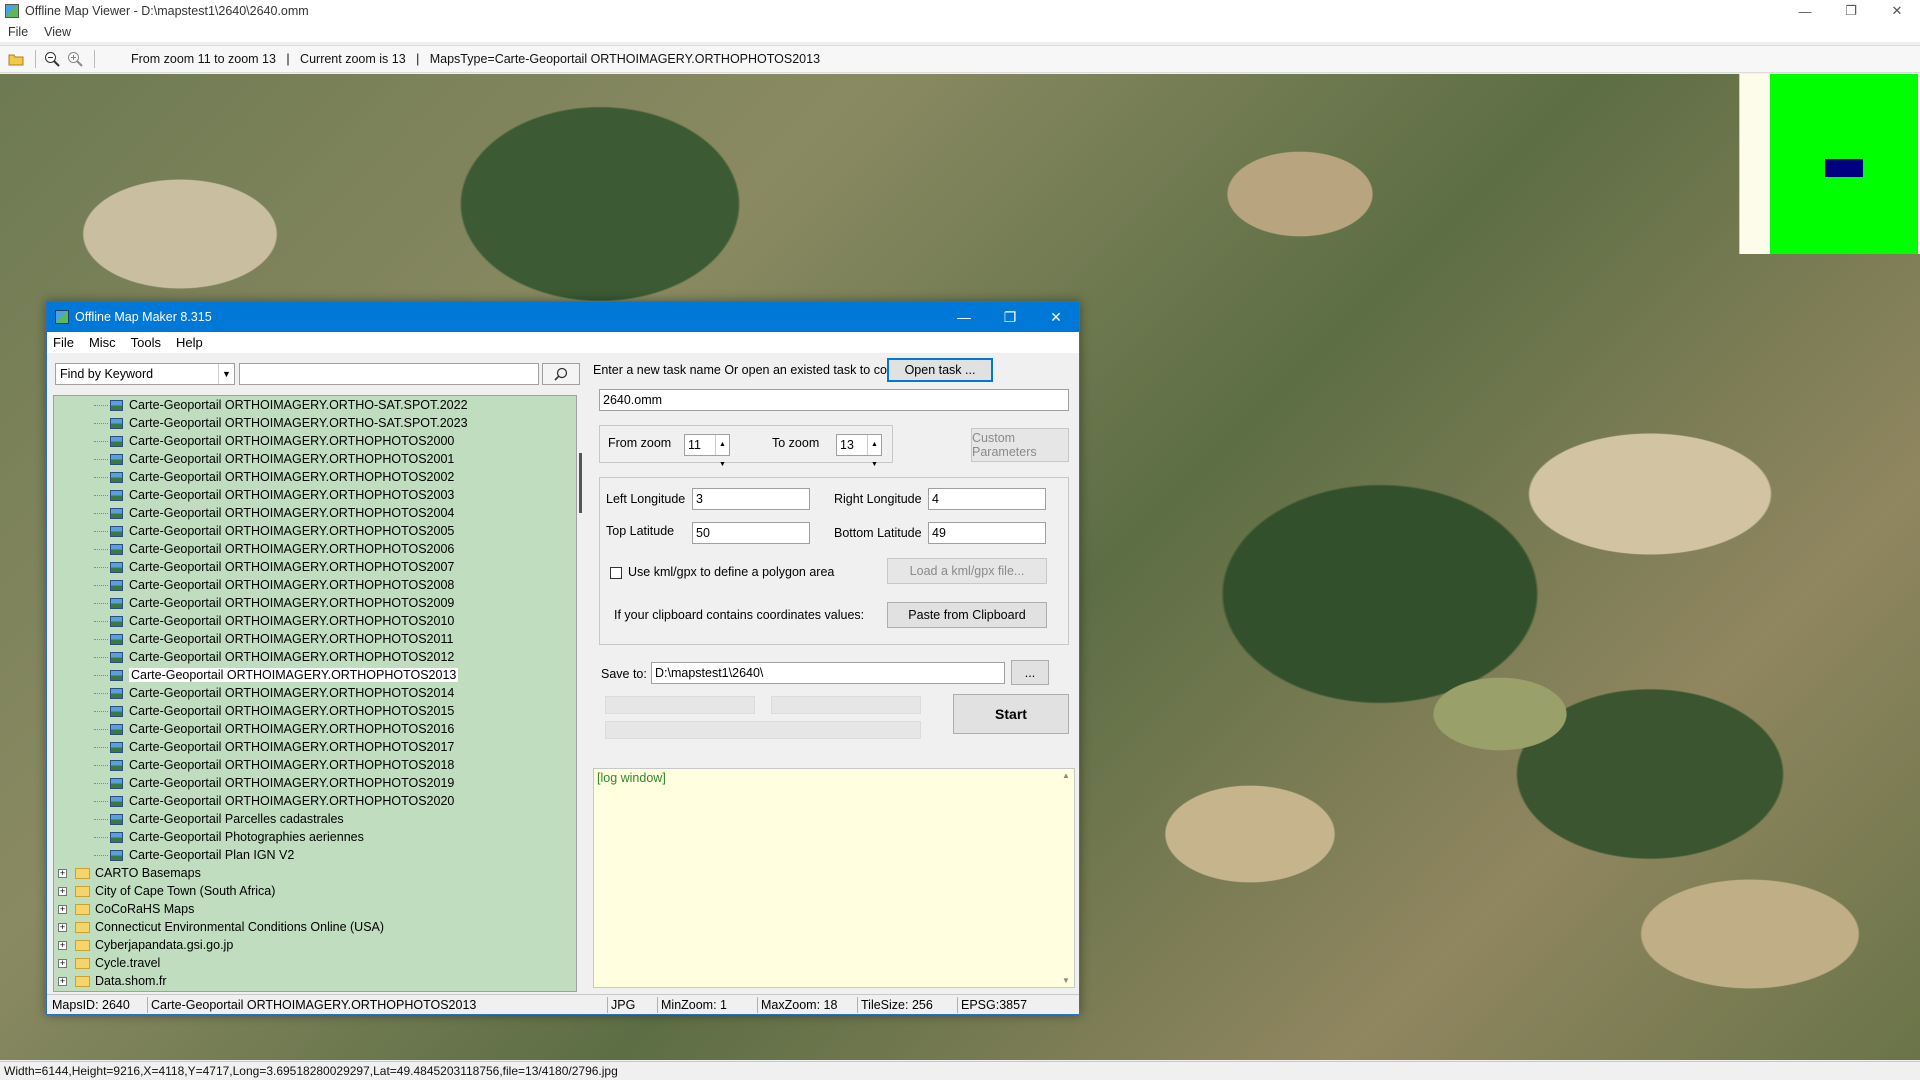  Describe the element at coordinates (1011, 714) in the screenshot. I see `start-button: Start` at that location.